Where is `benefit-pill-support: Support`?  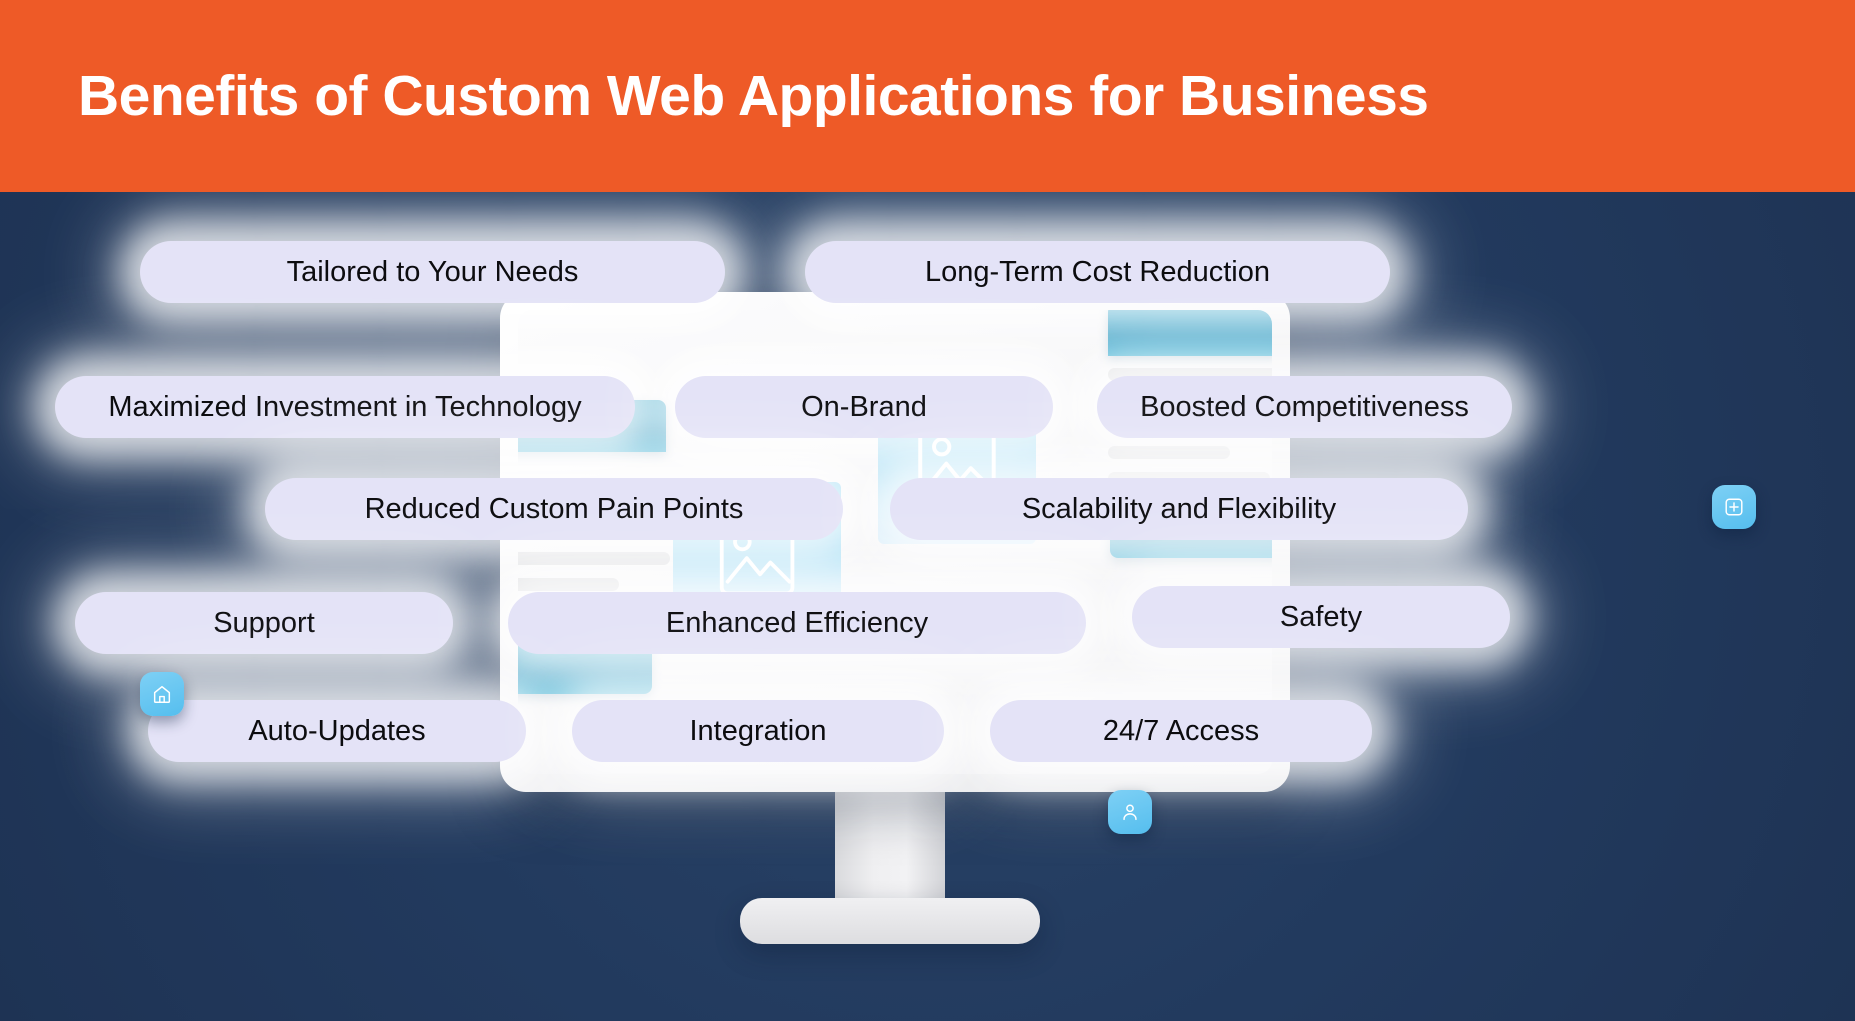 benefit-pill-support: Support is located at coordinates (264, 623).